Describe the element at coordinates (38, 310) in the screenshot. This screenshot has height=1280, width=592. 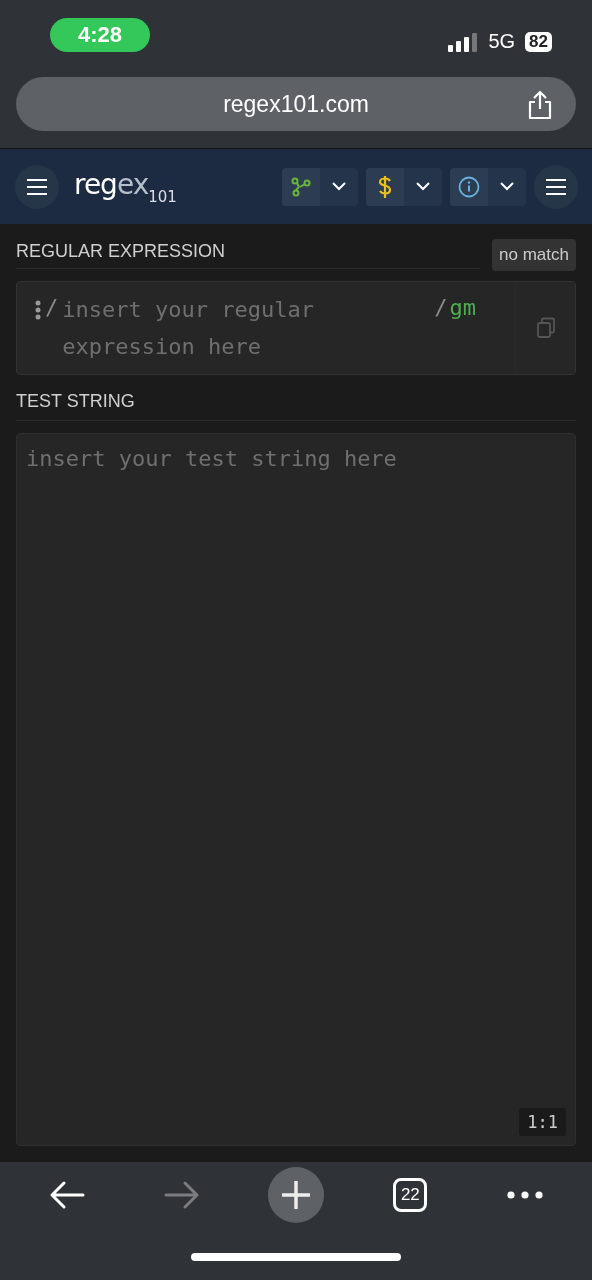
I see `drag-handle-icon` at that location.